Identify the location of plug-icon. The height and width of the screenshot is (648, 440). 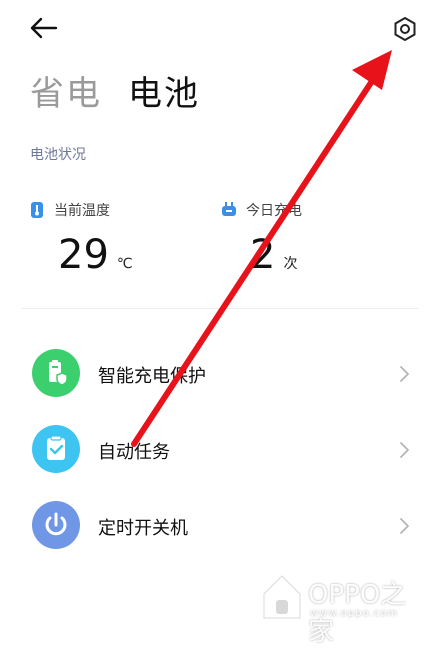
(229, 209).